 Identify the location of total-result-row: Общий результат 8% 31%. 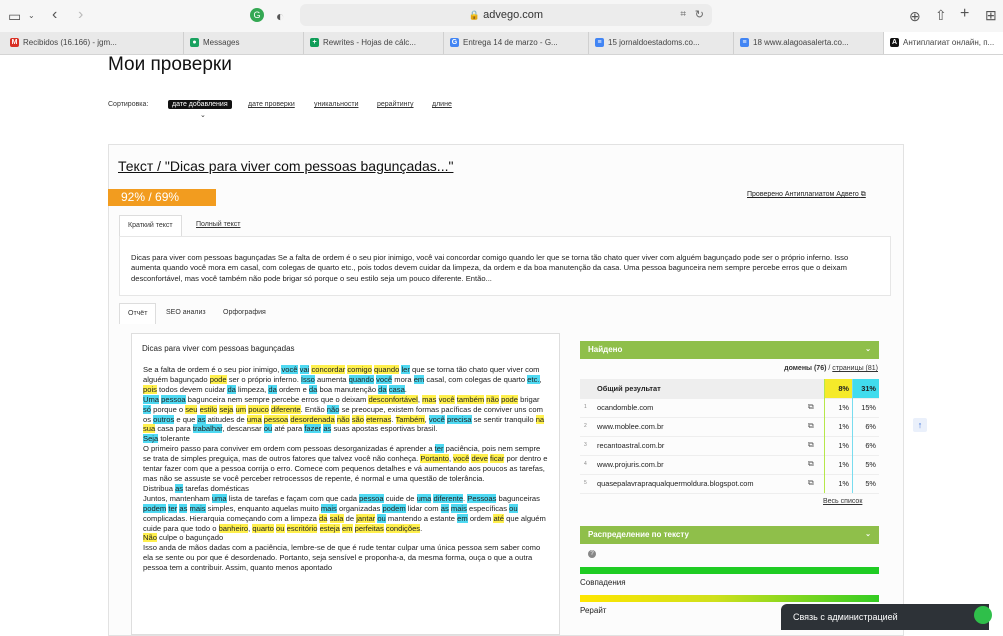
(729, 389).